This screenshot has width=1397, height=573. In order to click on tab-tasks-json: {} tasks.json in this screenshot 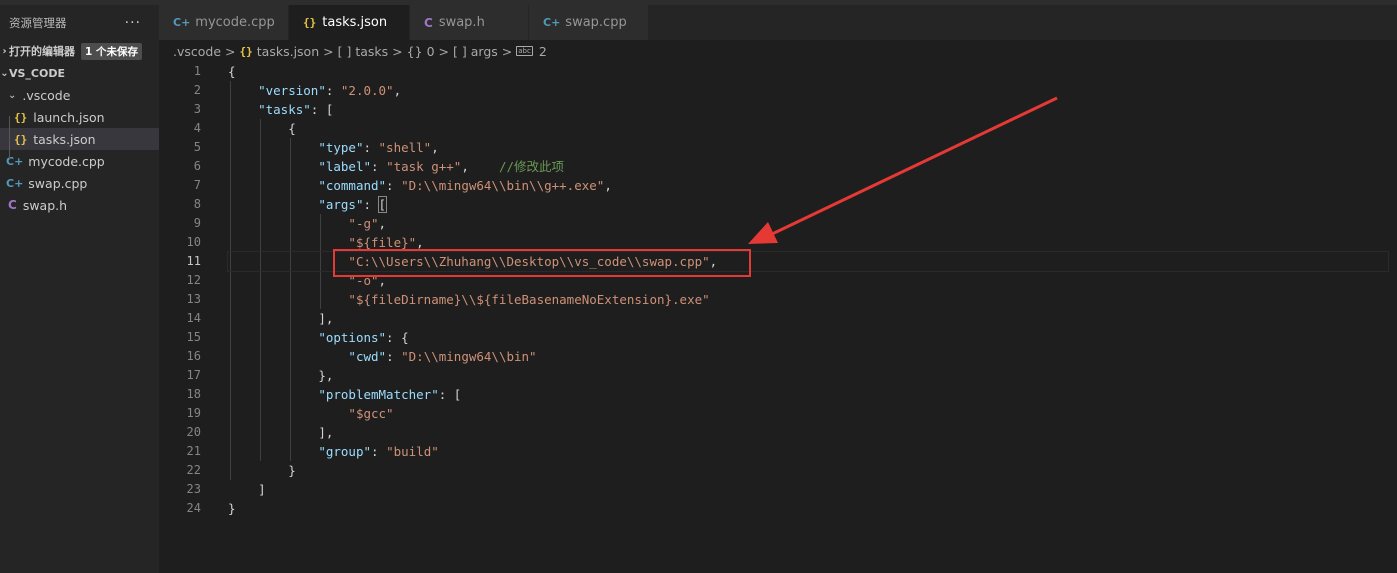, I will do `click(349, 22)`.